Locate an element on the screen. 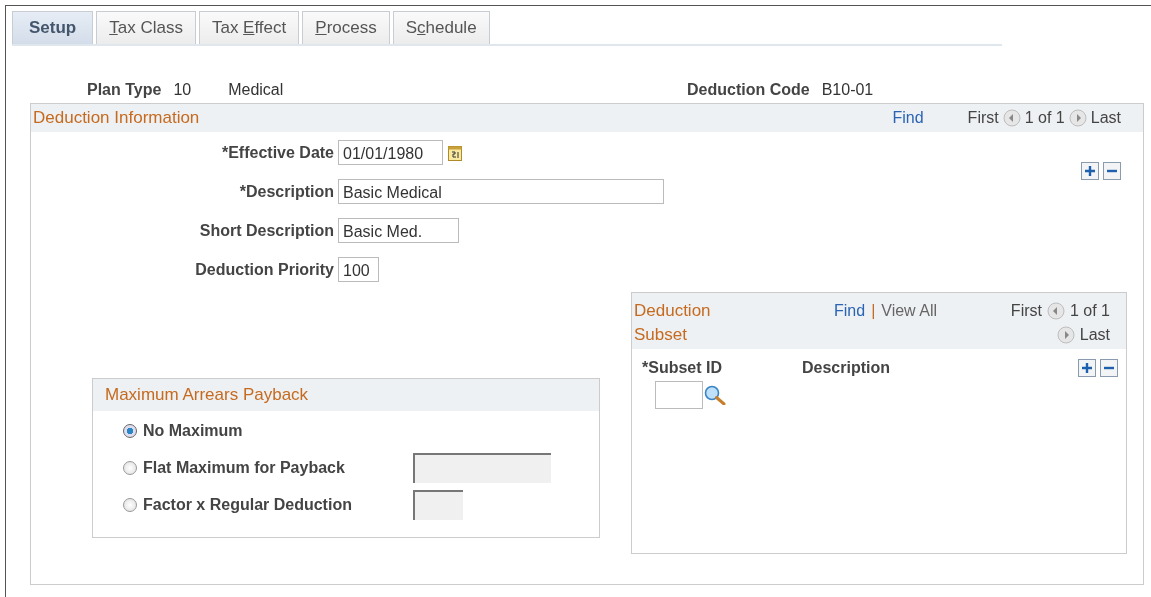 This screenshot has height=597, width=1151. field-label: *Effective Date is located at coordinates (277, 152).